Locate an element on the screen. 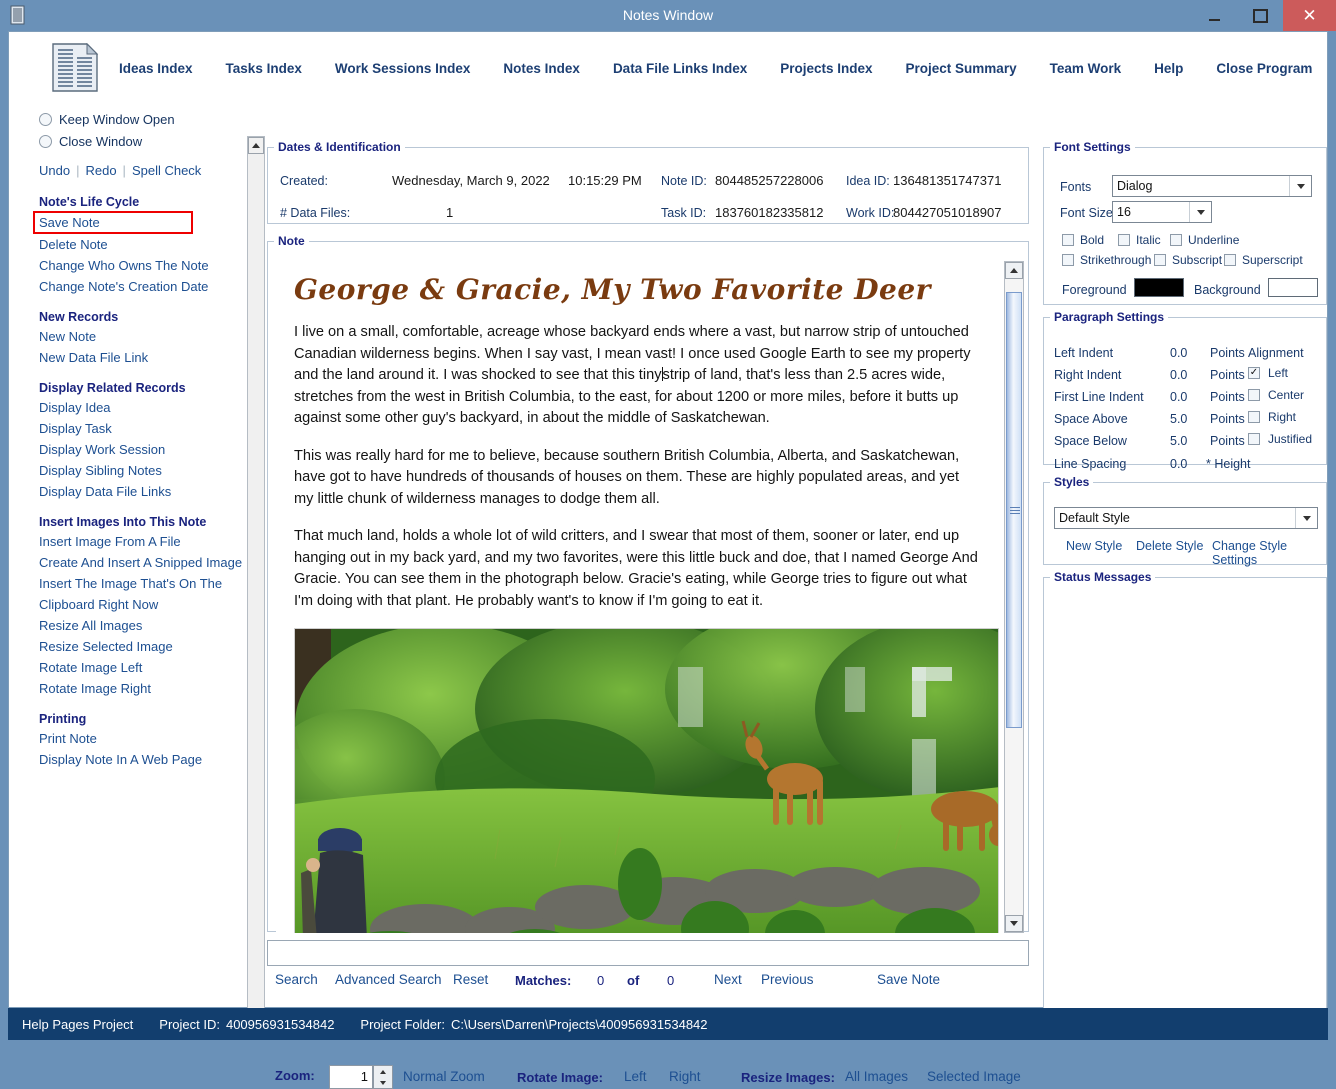 This screenshot has height=1089, width=1336. rotate-right-button: Right is located at coordinates (685, 1076).